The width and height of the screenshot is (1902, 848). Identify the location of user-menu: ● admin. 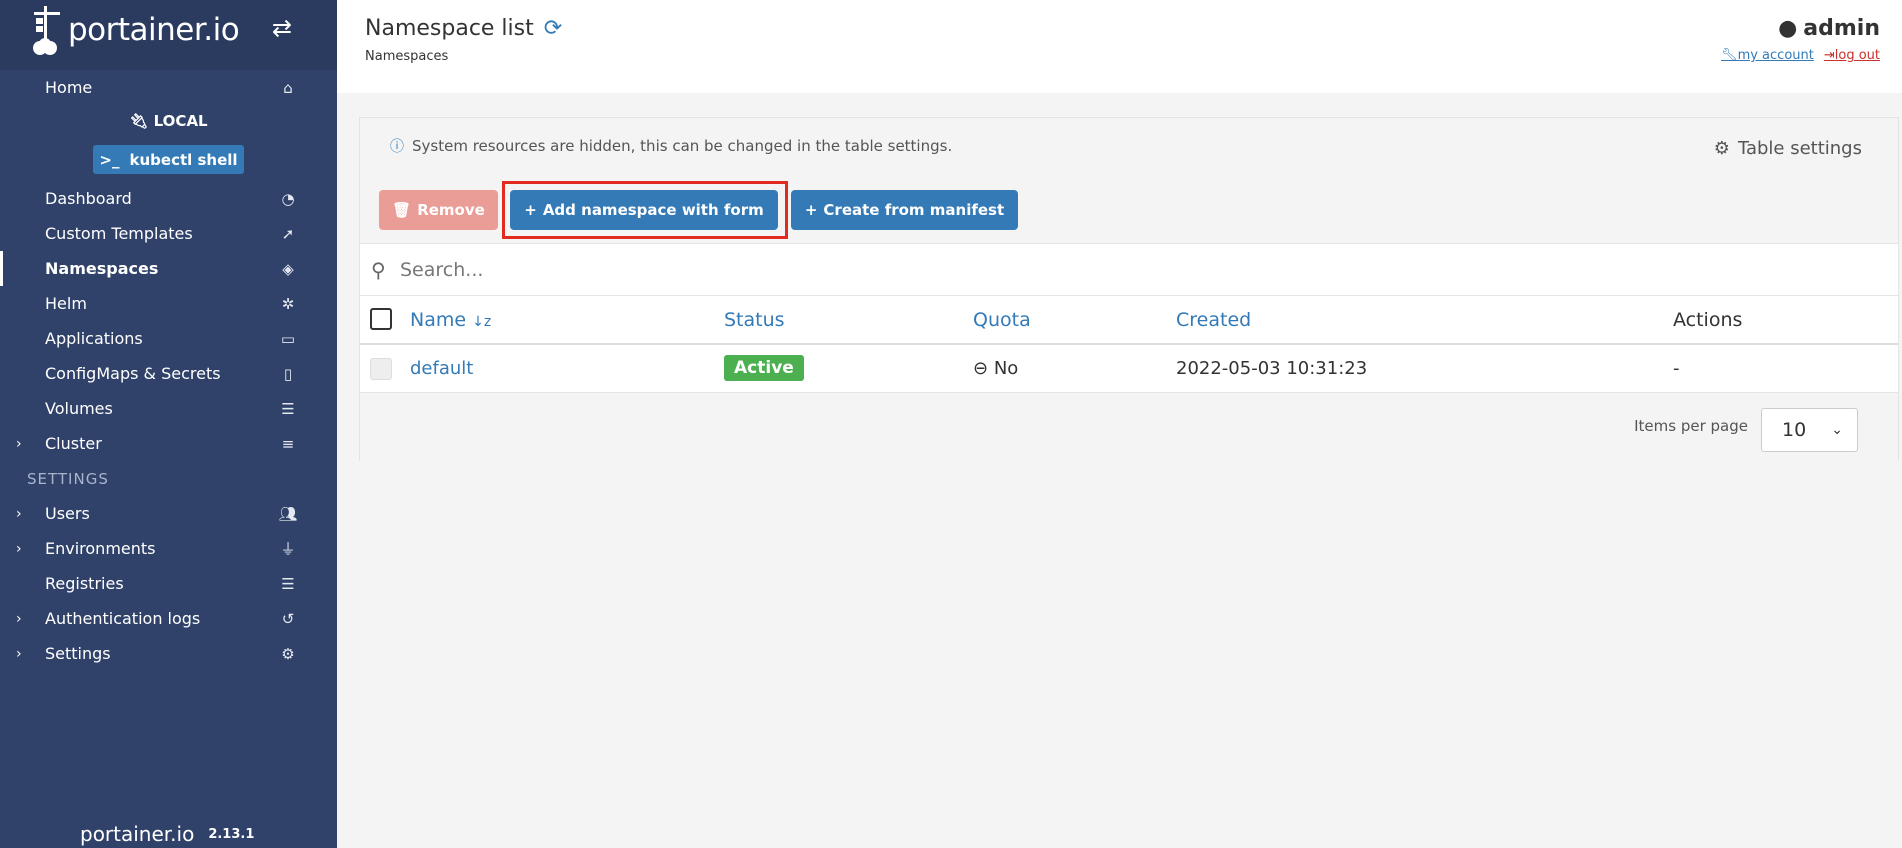
(1829, 28).